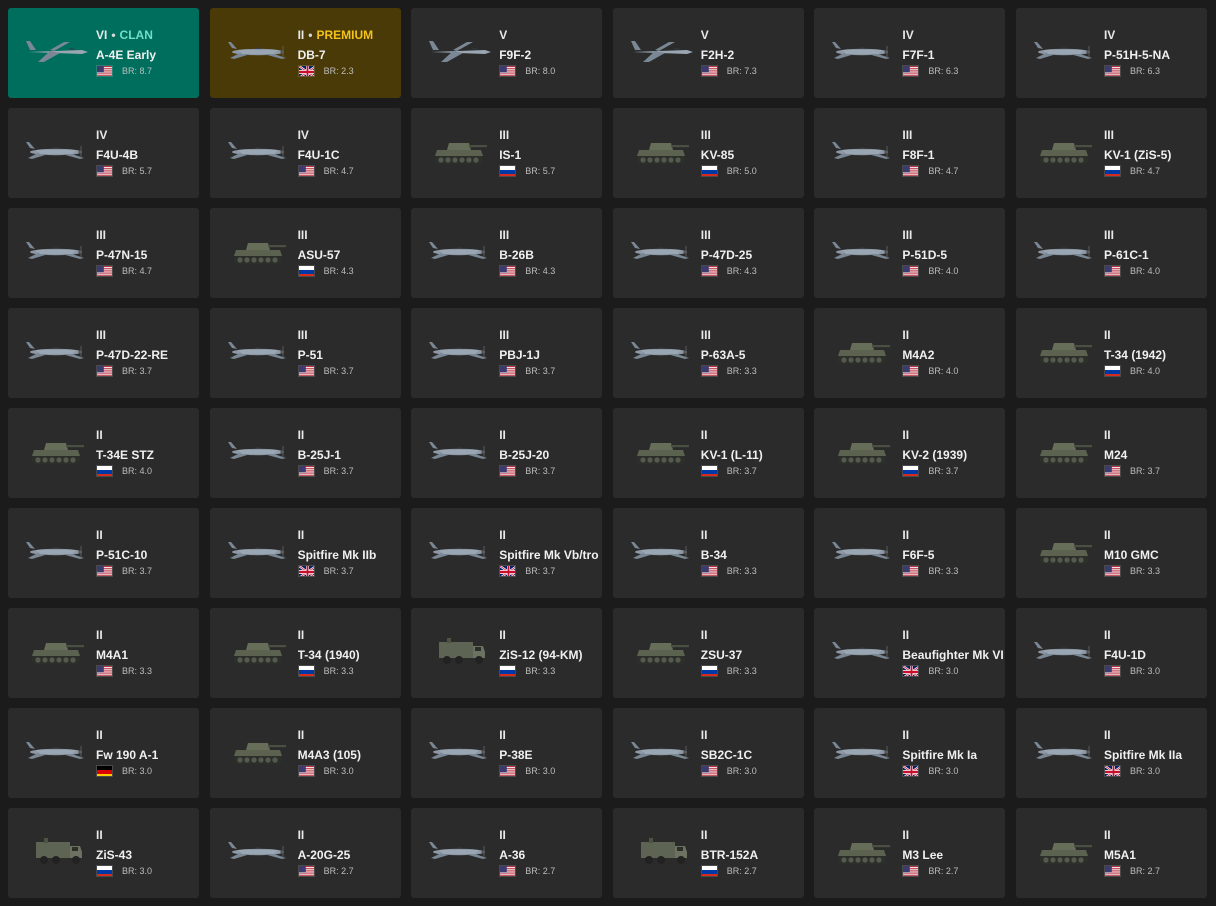 Image resolution: width=1216 pixels, height=906 pixels. I want to click on vehicle-card: III KV-85 BR: 5.0, so click(708, 153).